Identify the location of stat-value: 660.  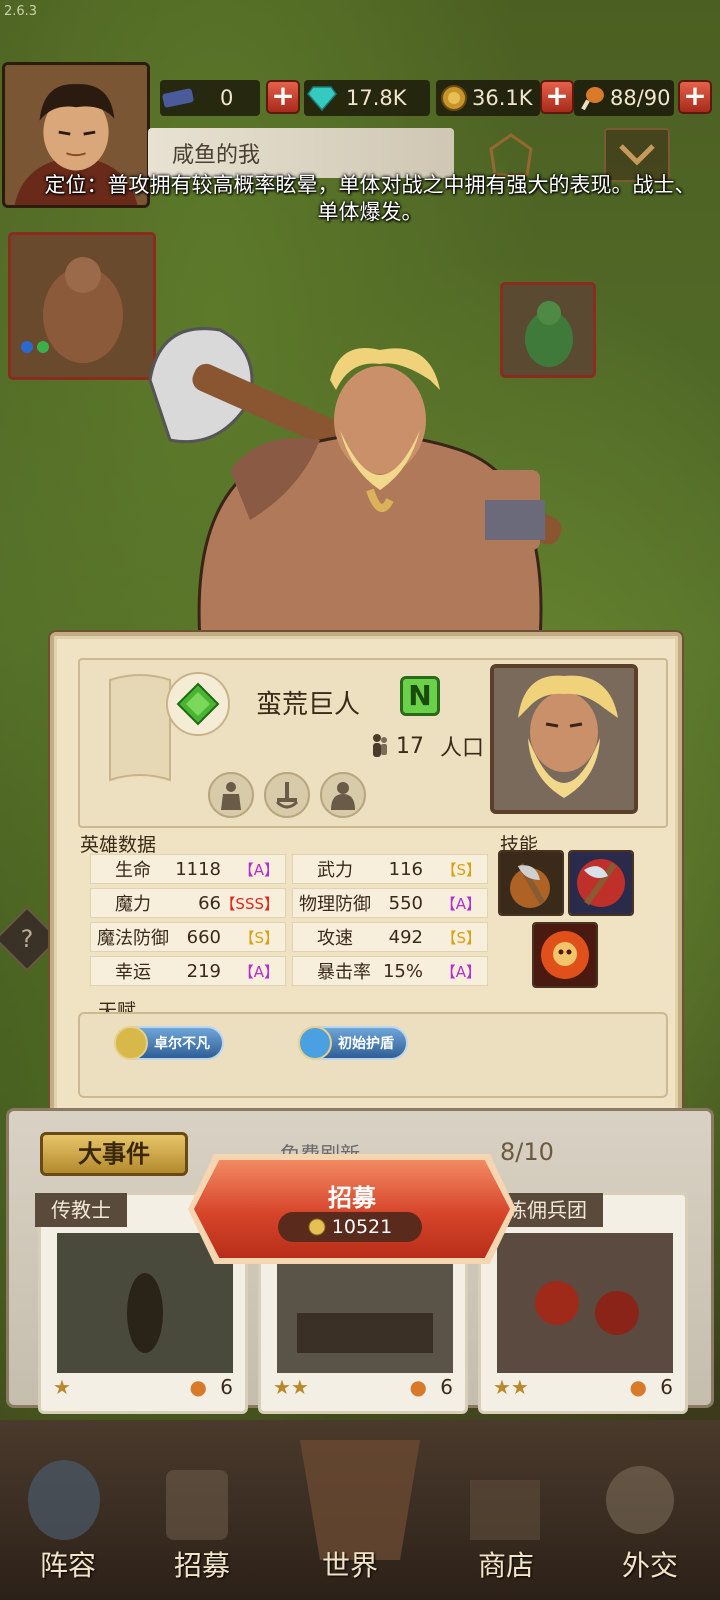
(203, 937).